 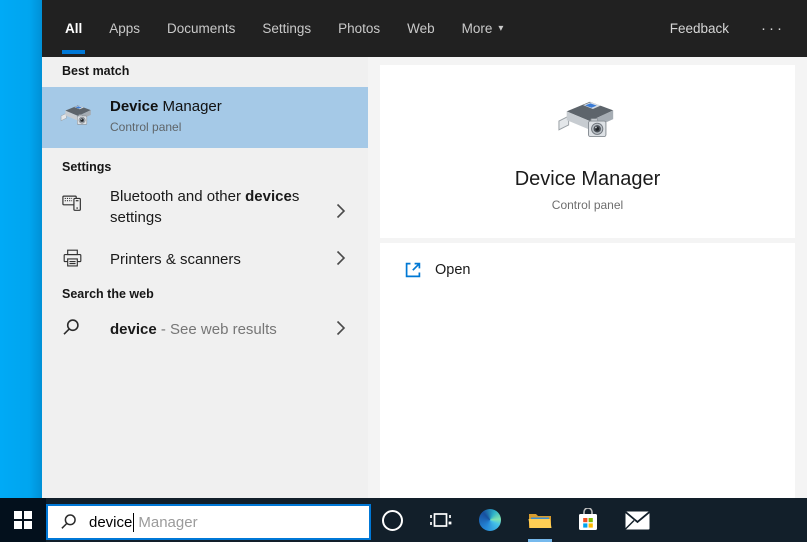 I want to click on file-explorer-button, so click(x=540, y=520).